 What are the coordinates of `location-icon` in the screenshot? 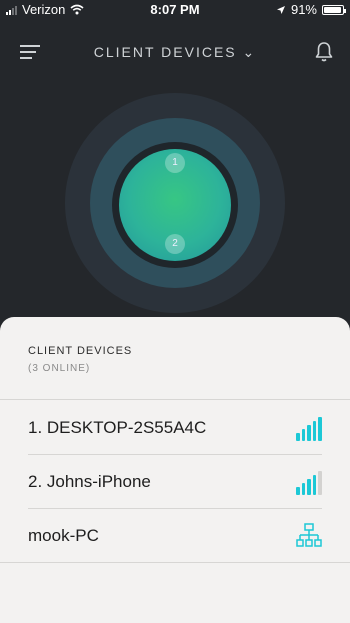 It's located at (280, 9).